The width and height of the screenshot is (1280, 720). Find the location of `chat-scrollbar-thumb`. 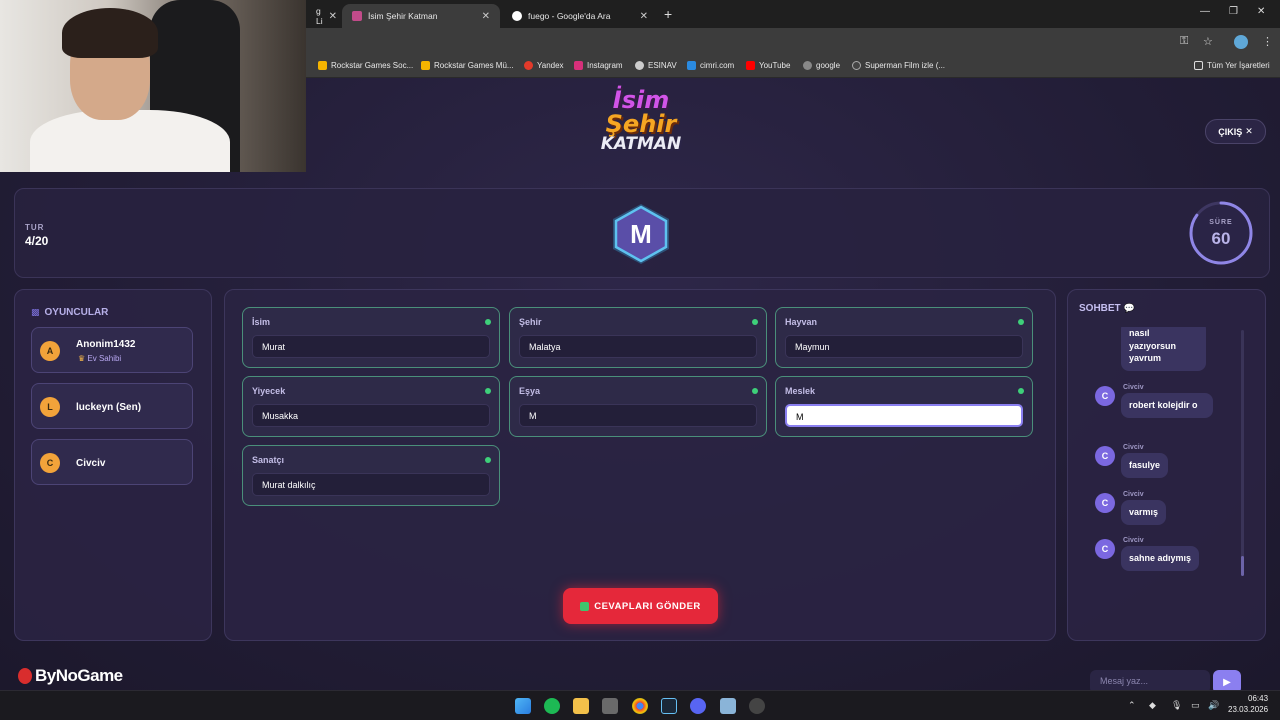

chat-scrollbar-thumb is located at coordinates (1242, 566).